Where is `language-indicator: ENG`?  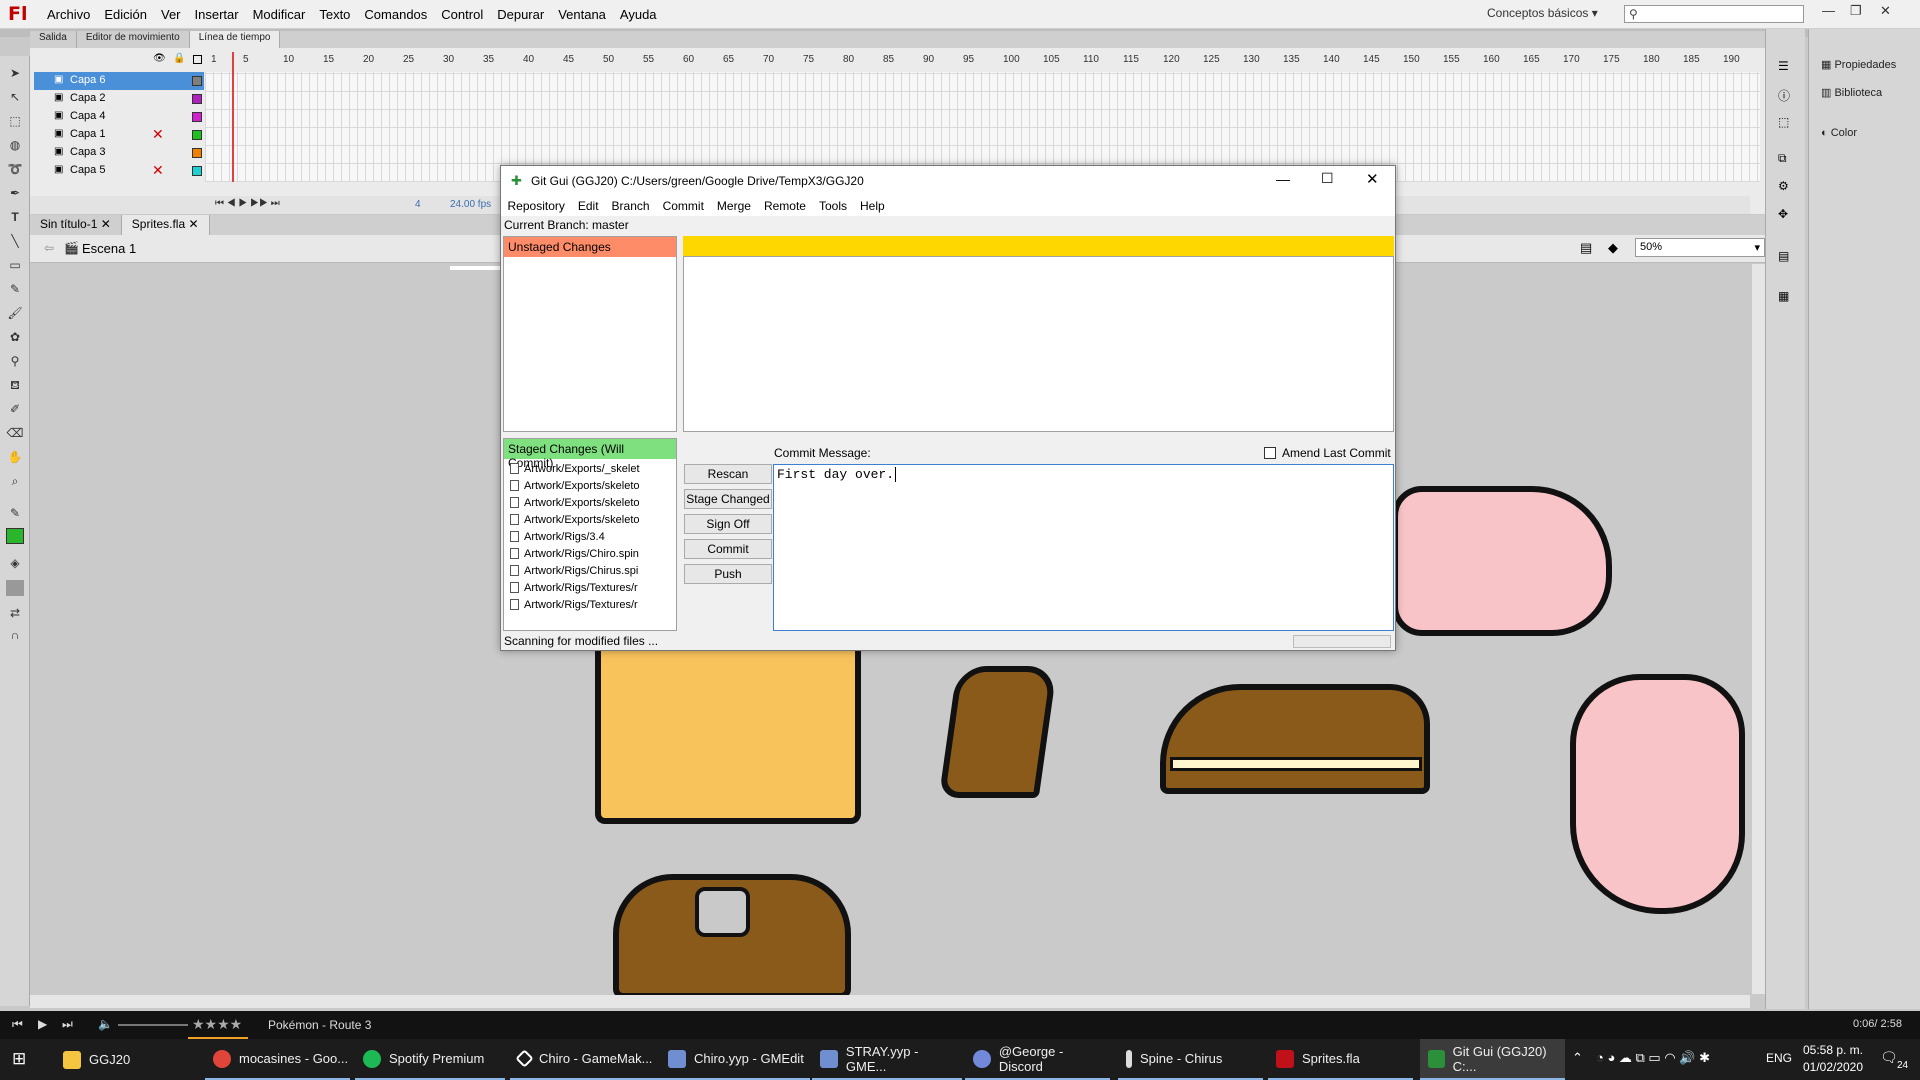
language-indicator: ENG is located at coordinates (1779, 1058).